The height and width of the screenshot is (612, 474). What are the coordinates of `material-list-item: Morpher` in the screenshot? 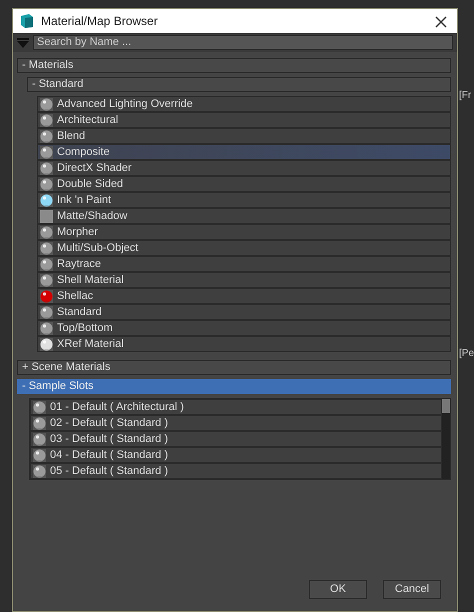 It's located at (244, 232).